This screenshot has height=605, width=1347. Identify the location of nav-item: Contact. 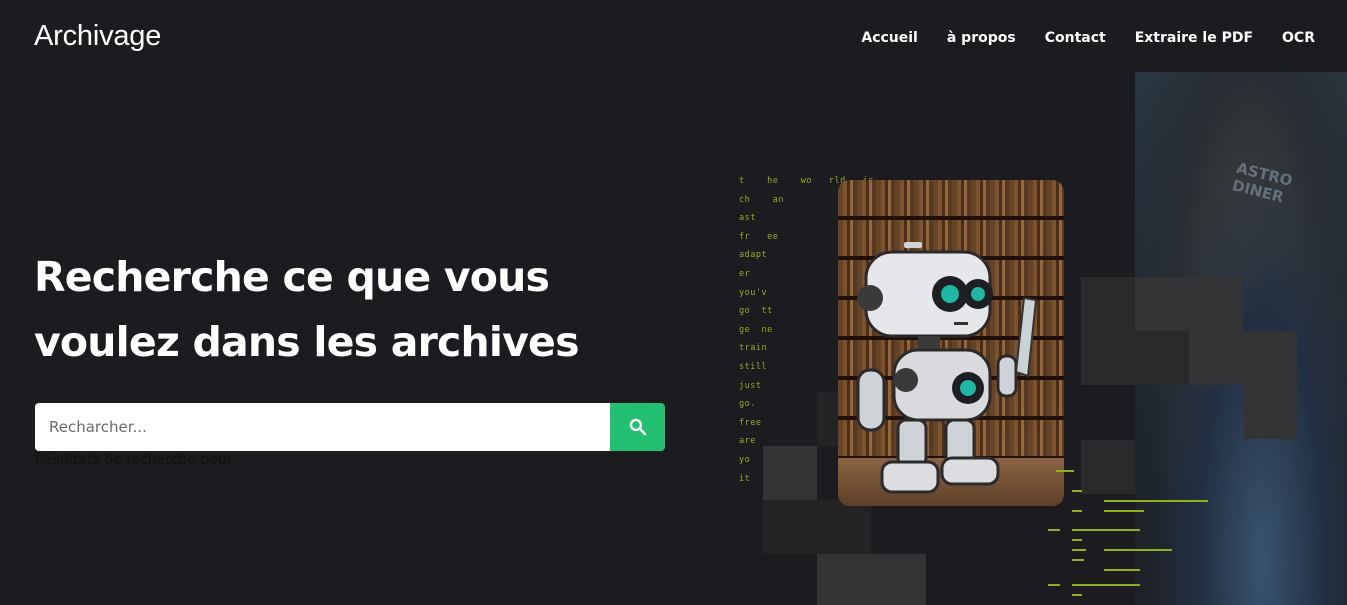
(1075, 36).